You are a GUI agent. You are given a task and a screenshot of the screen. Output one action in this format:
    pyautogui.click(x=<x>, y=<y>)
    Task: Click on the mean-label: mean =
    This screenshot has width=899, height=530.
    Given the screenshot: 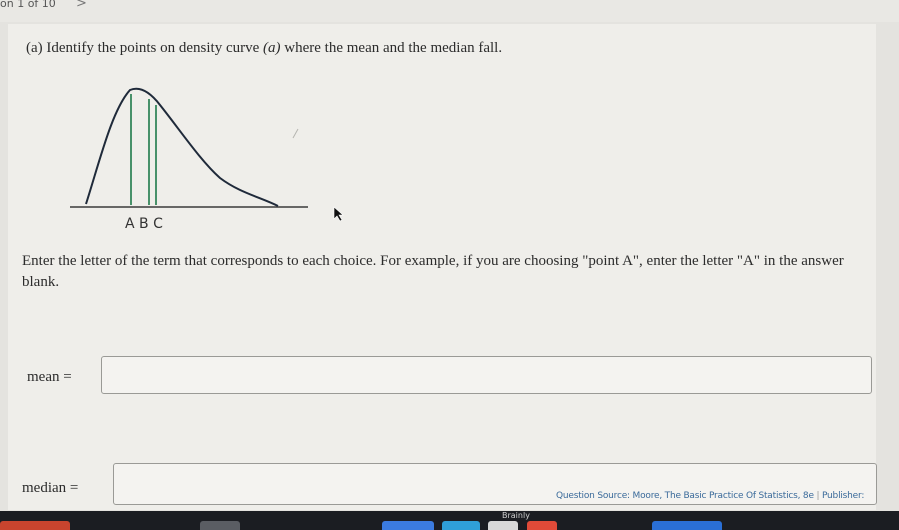 What is the action you would take?
    pyautogui.click(x=49, y=377)
    